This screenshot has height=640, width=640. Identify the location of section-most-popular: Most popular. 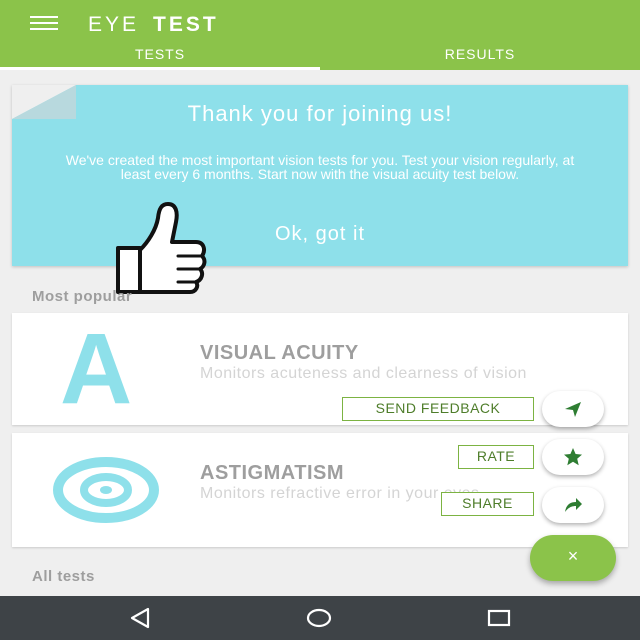
(82, 296).